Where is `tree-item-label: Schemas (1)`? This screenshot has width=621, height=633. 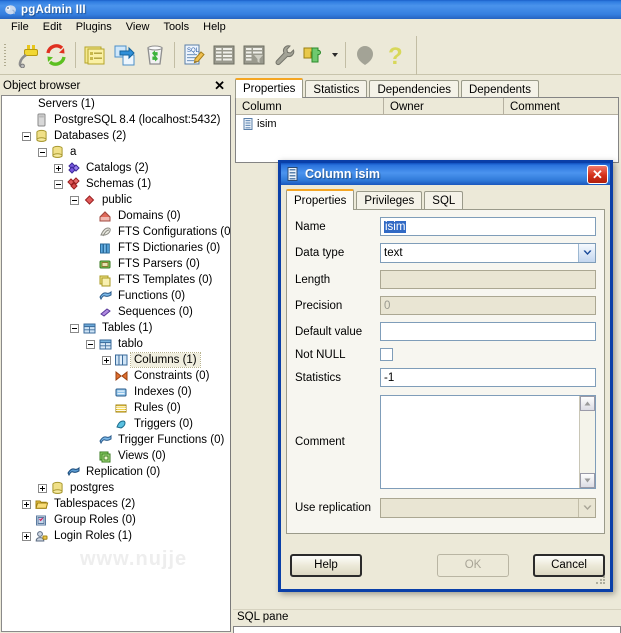
tree-item-label: Schemas (1) is located at coordinates (119, 184).